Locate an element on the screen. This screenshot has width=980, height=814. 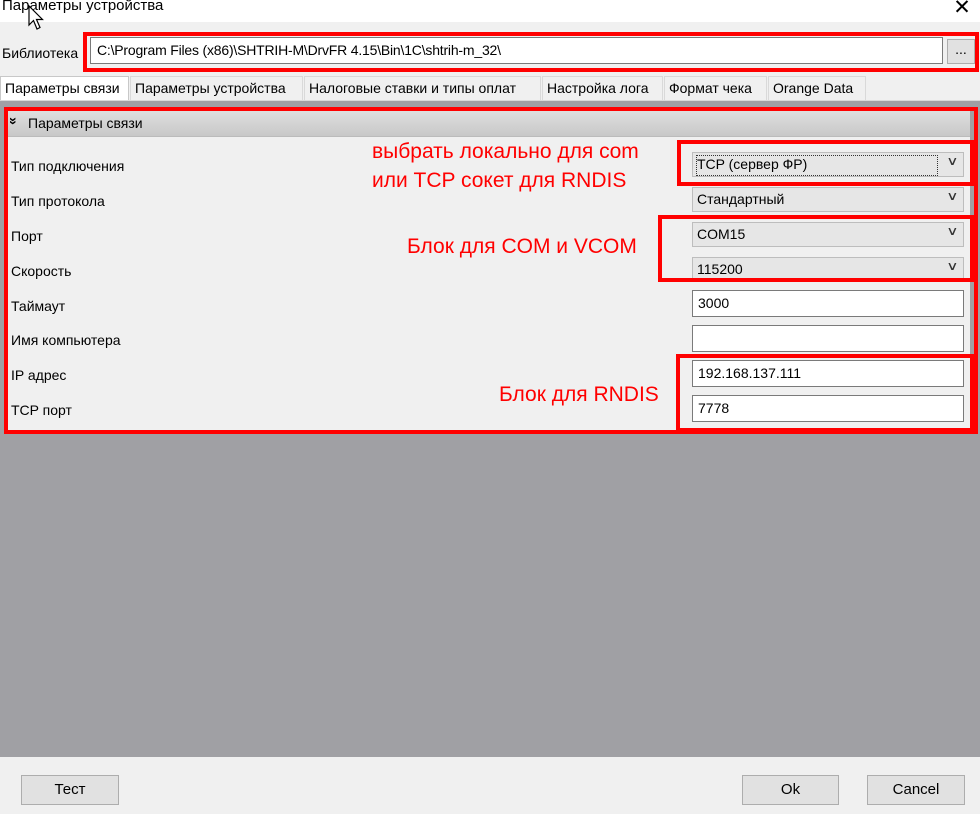
mouse-cursor-icon is located at coordinates (36, 17).